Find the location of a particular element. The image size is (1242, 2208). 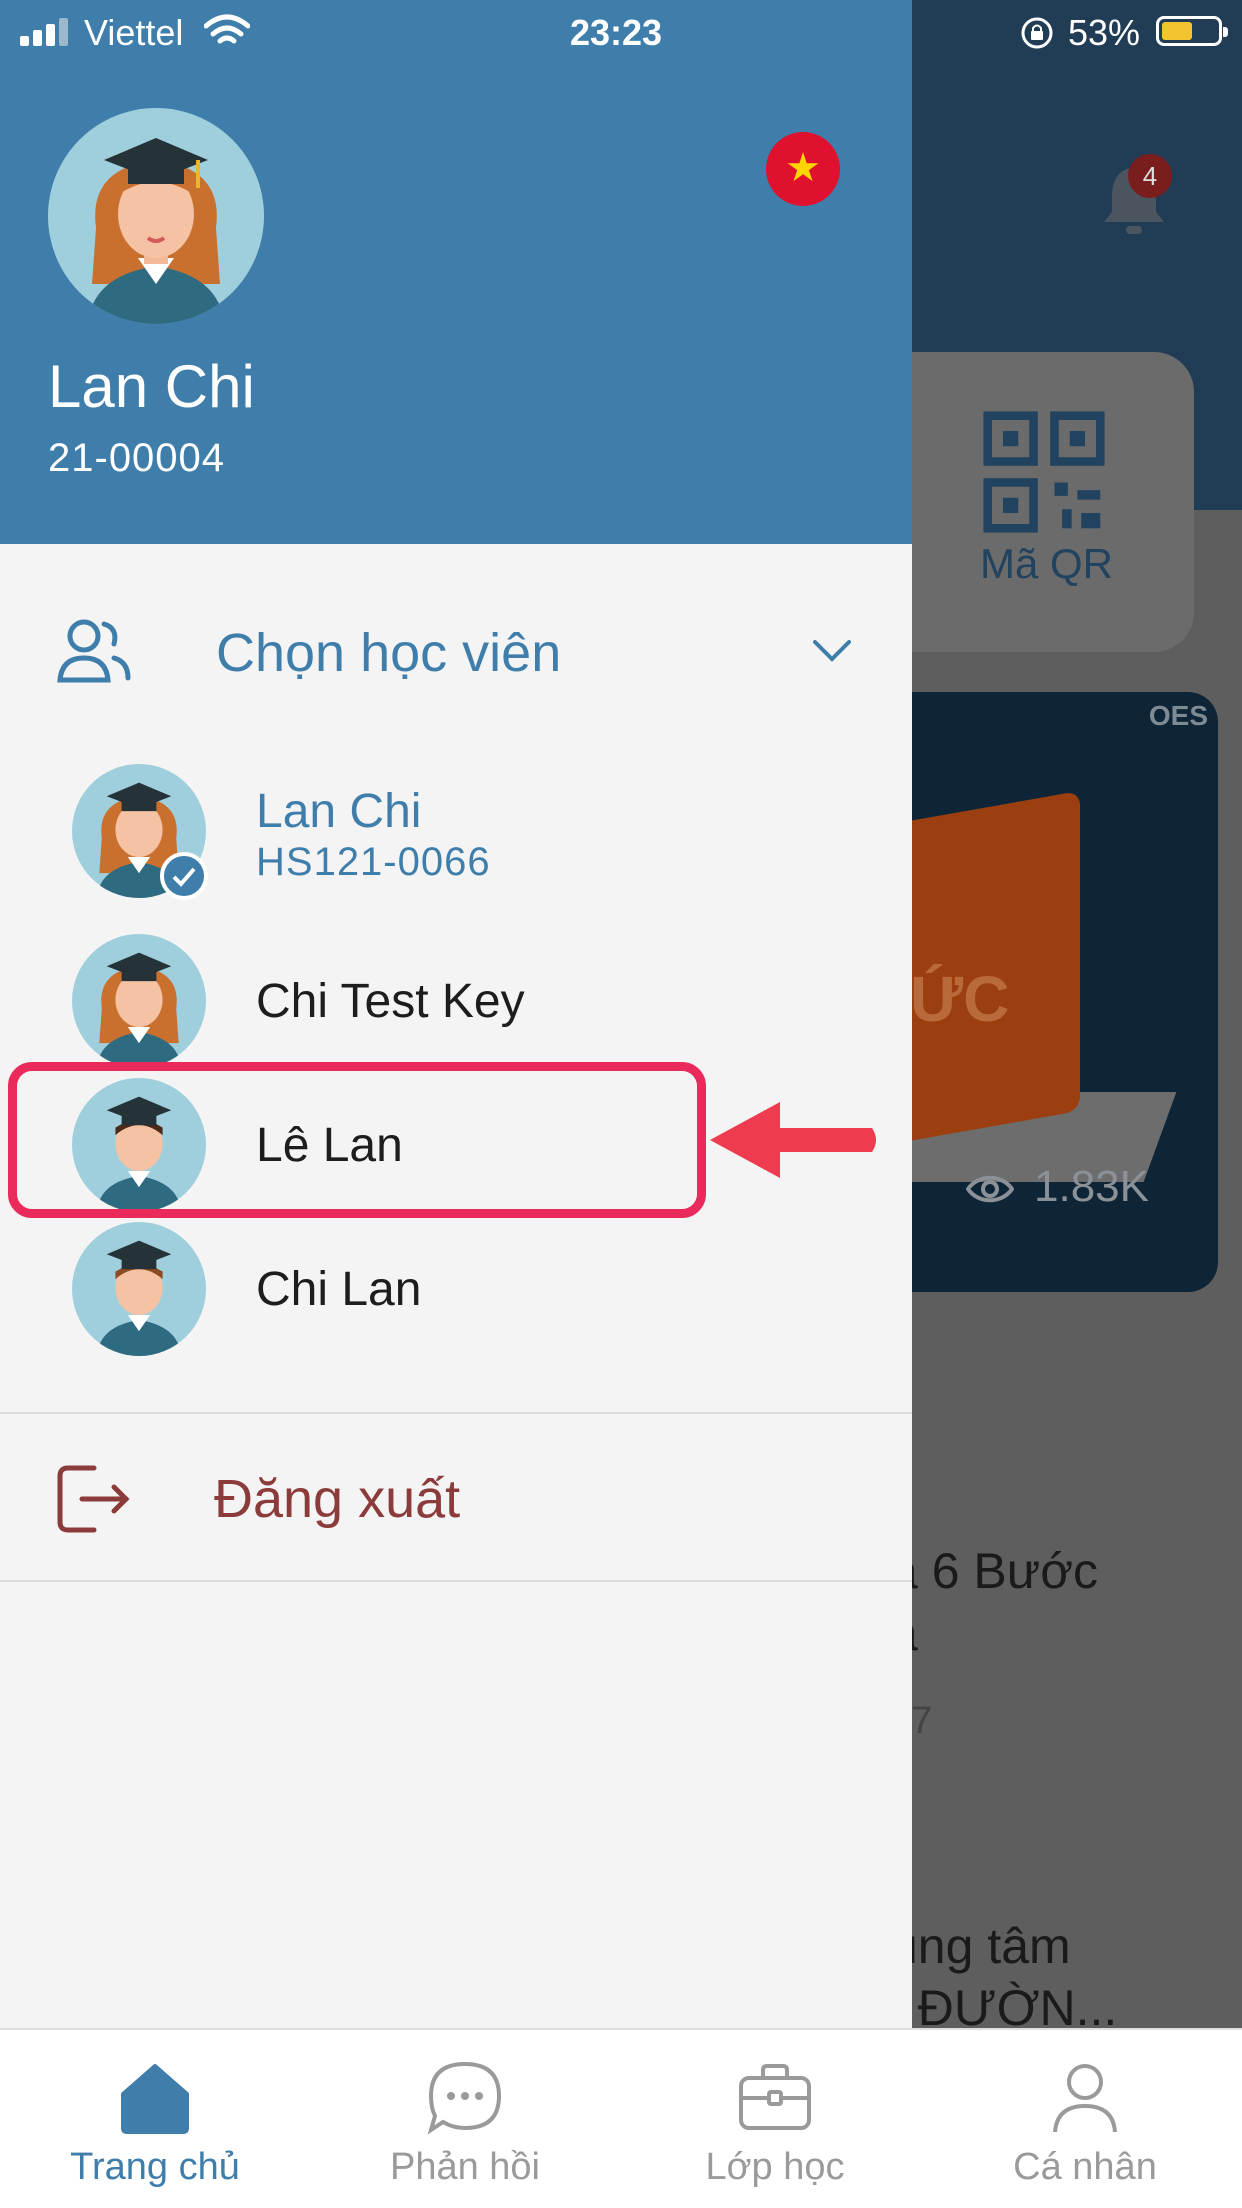

tab-feedback: Phản hồi is located at coordinates (465, 2119).